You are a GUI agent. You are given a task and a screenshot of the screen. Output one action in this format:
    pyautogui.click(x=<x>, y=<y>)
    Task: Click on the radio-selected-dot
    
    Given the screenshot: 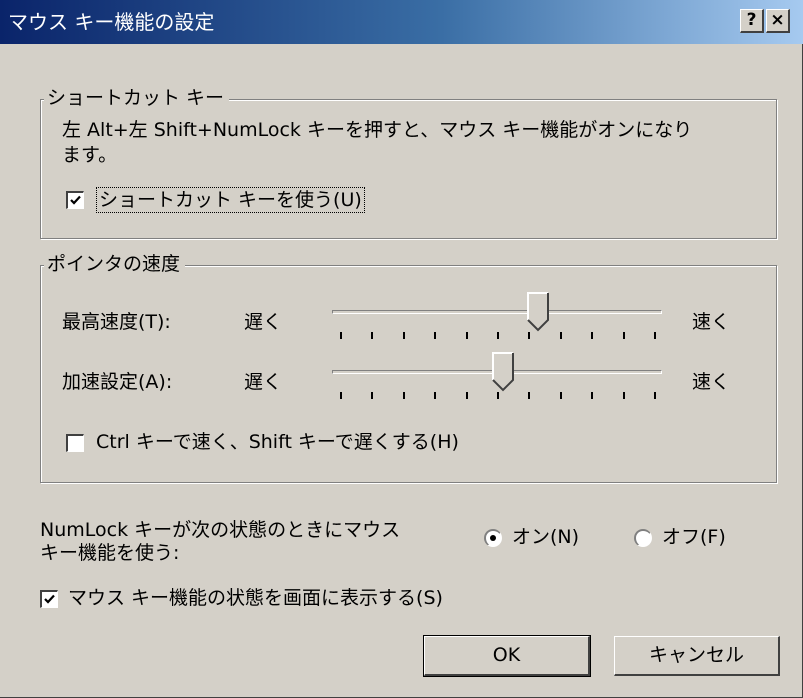 What is the action you would take?
    pyautogui.click(x=493, y=538)
    